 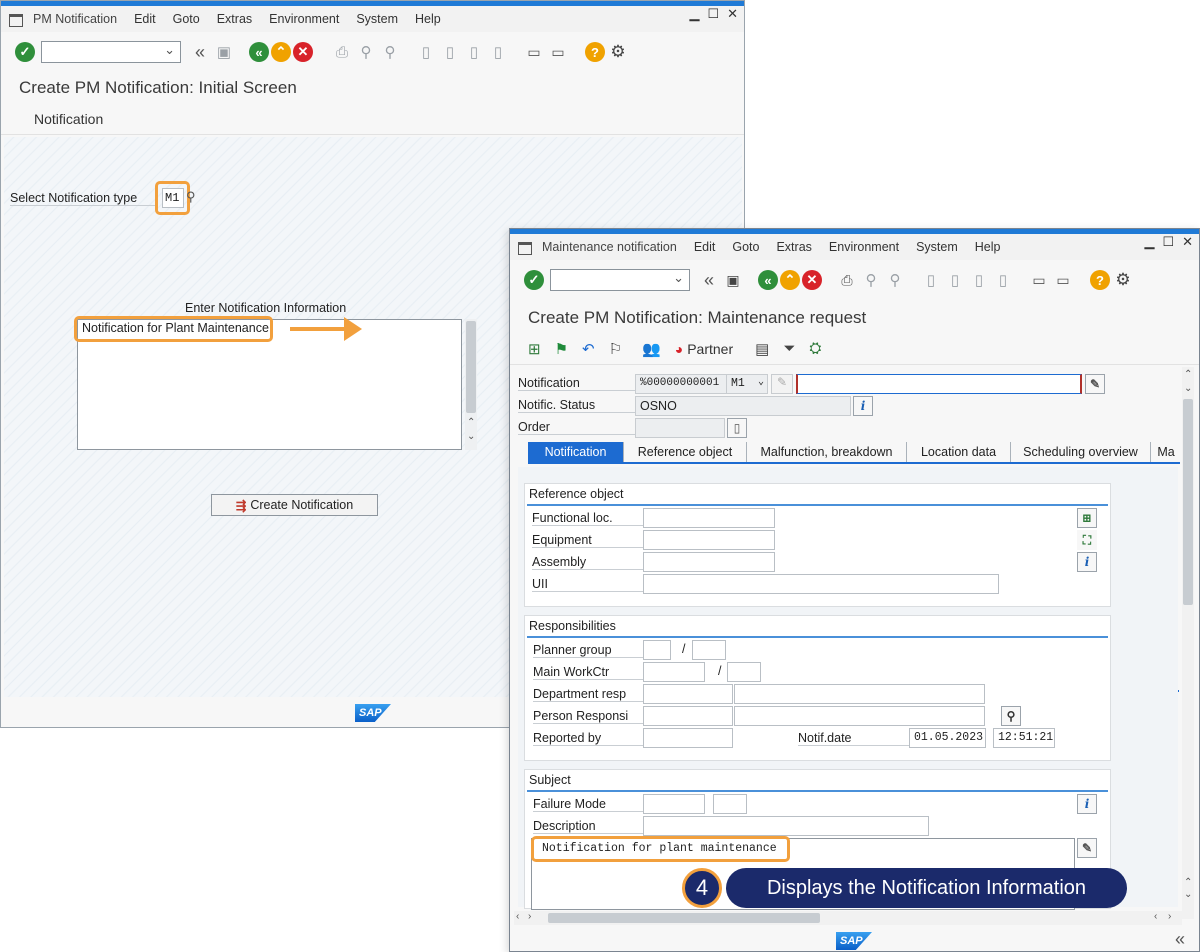 What do you see at coordinates (939, 384) in the screenshot?
I see `short-text-input` at bounding box center [939, 384].